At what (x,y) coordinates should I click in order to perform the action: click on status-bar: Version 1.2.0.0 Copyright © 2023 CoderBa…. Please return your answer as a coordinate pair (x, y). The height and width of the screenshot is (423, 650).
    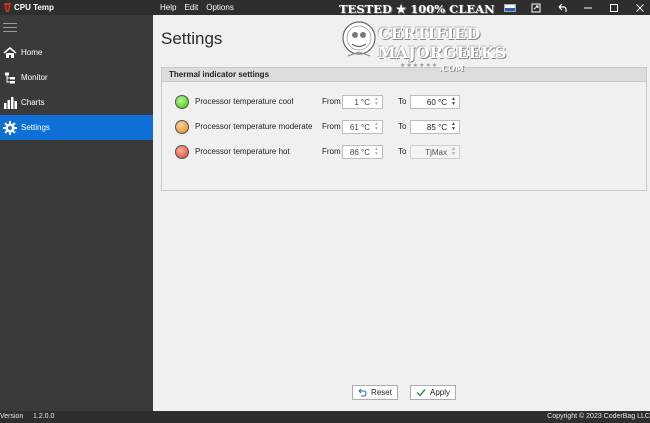
    Looking at the image, I should click on (325, 417).